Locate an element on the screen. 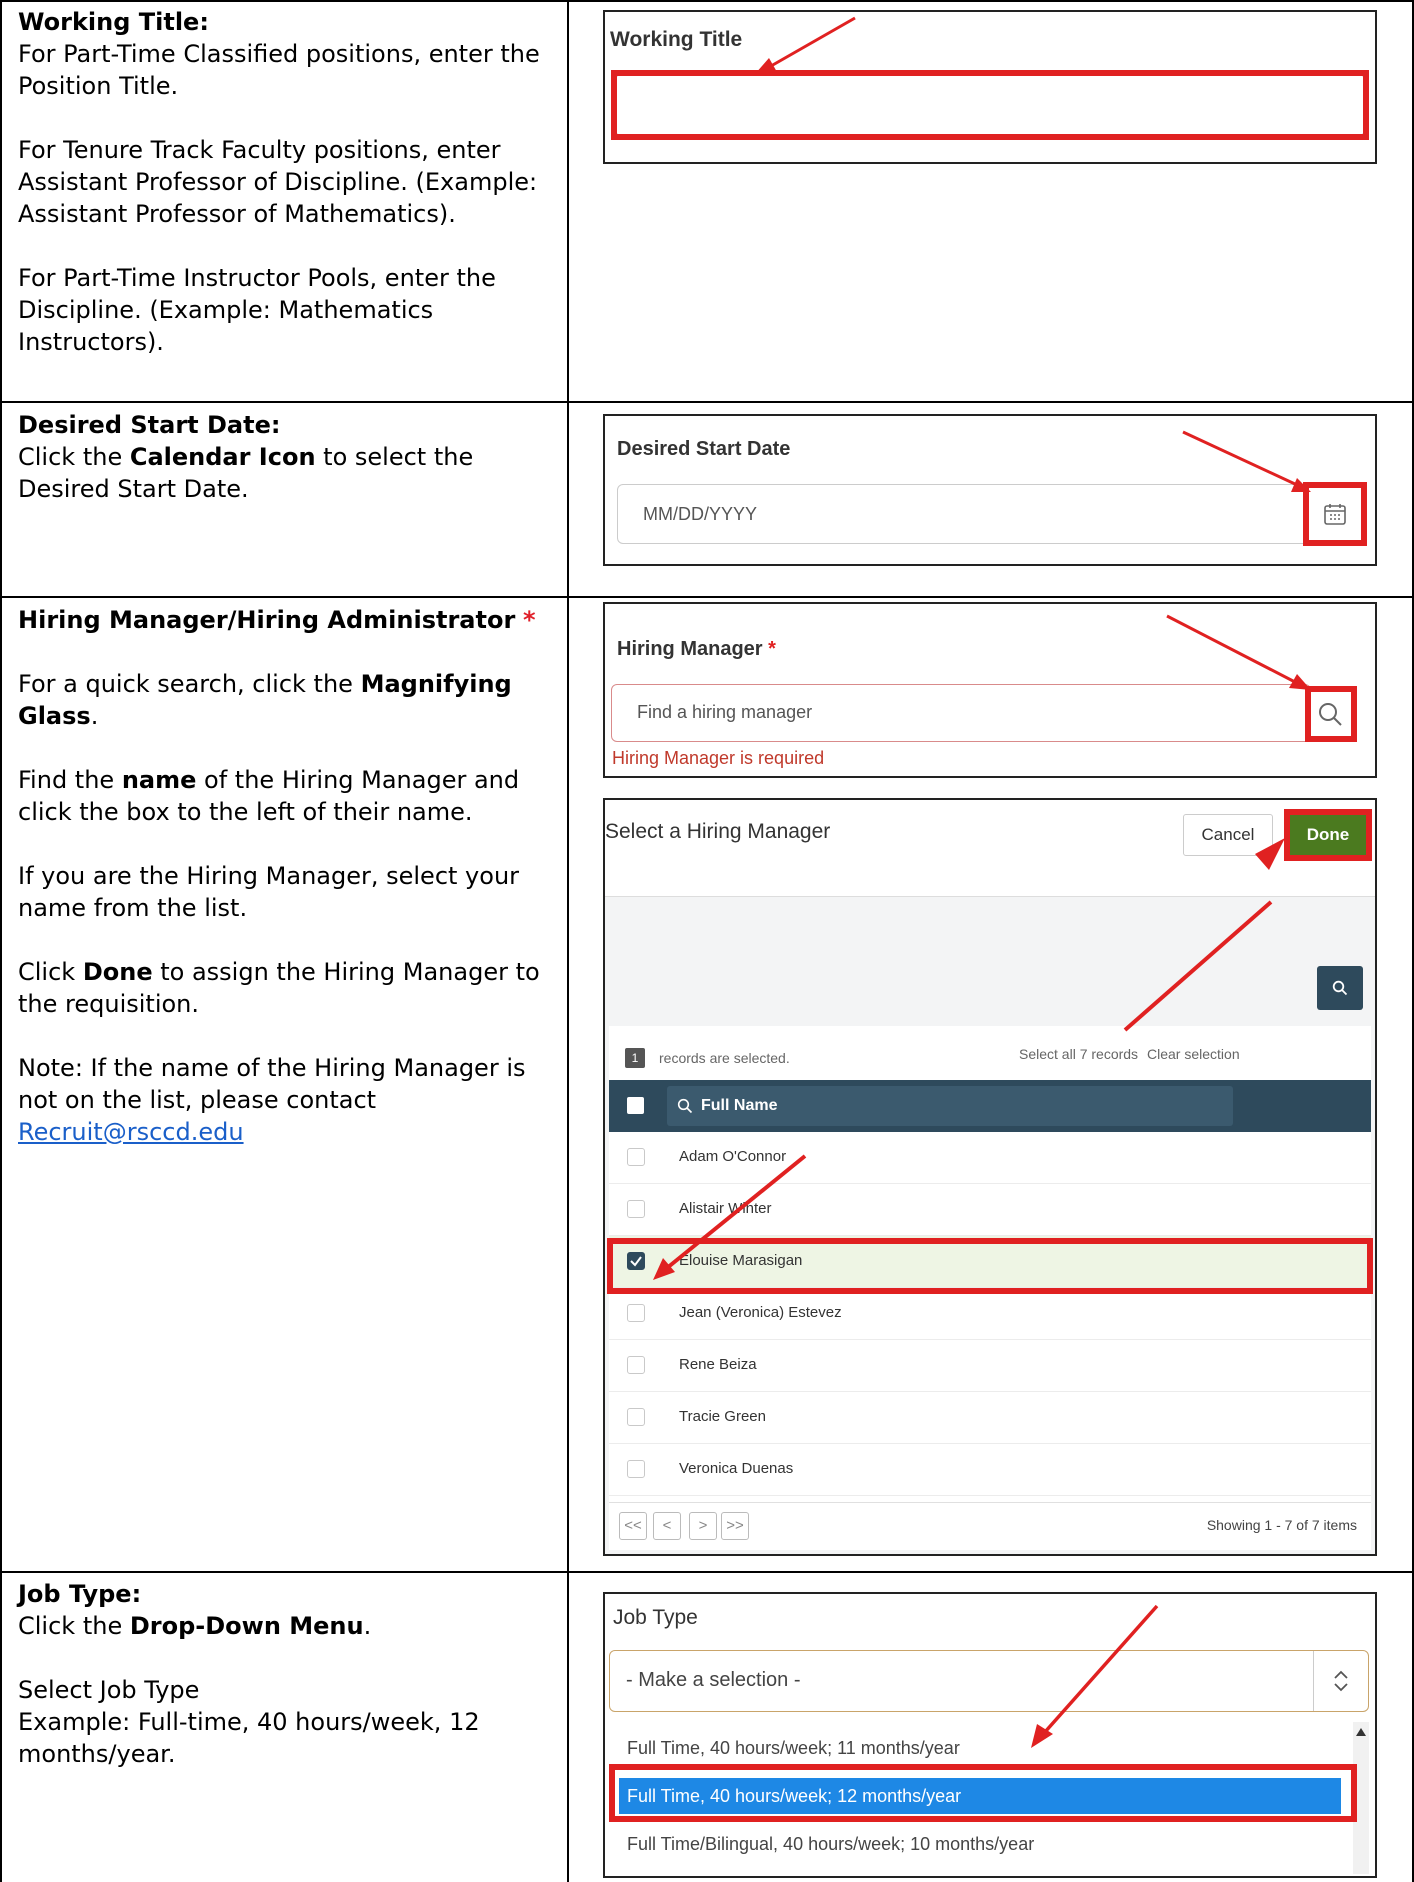 The height and width of the screenshot is (1882, 1414). next-page-button: > is located at coordinates (703, 1526).